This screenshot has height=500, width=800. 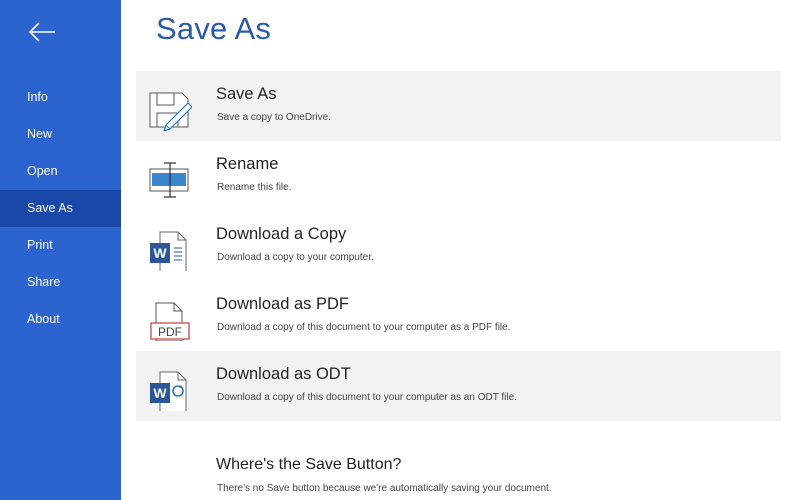 I want to click on download-copy-title: Download a Copy, so click(x=281, y=234).